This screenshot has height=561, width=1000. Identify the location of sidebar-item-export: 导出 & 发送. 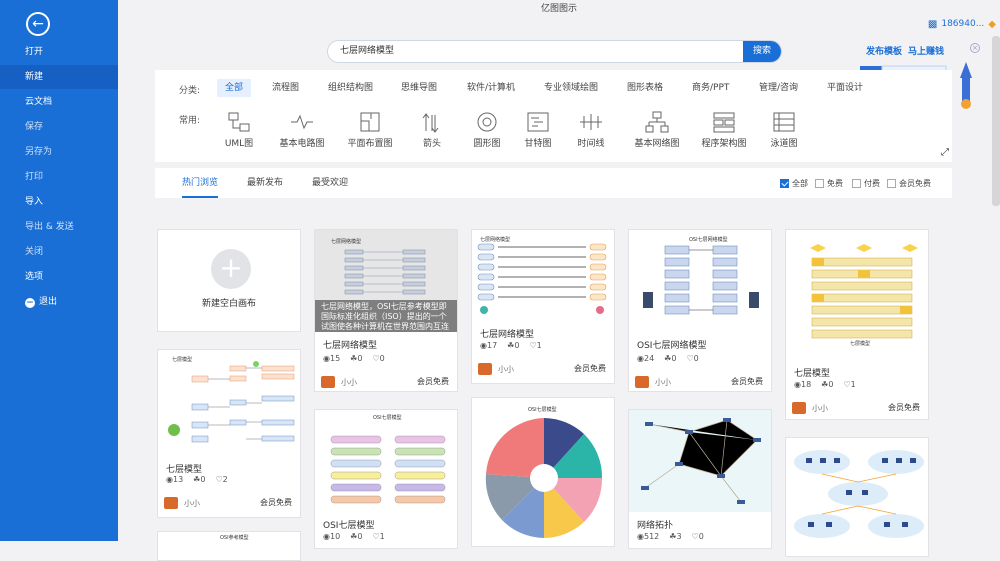
(59, 227).